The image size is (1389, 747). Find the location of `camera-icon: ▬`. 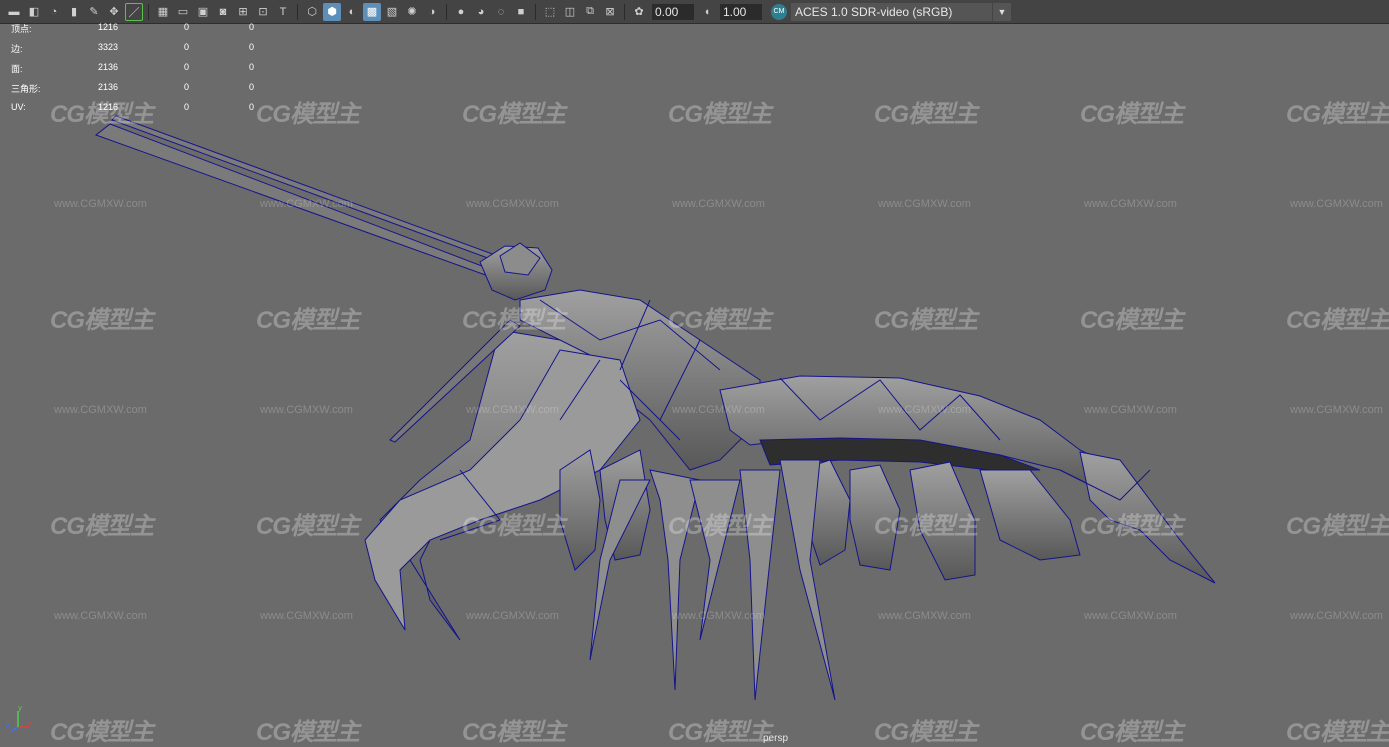

camera-icon: ▬ is located at coordinates (14, 12).